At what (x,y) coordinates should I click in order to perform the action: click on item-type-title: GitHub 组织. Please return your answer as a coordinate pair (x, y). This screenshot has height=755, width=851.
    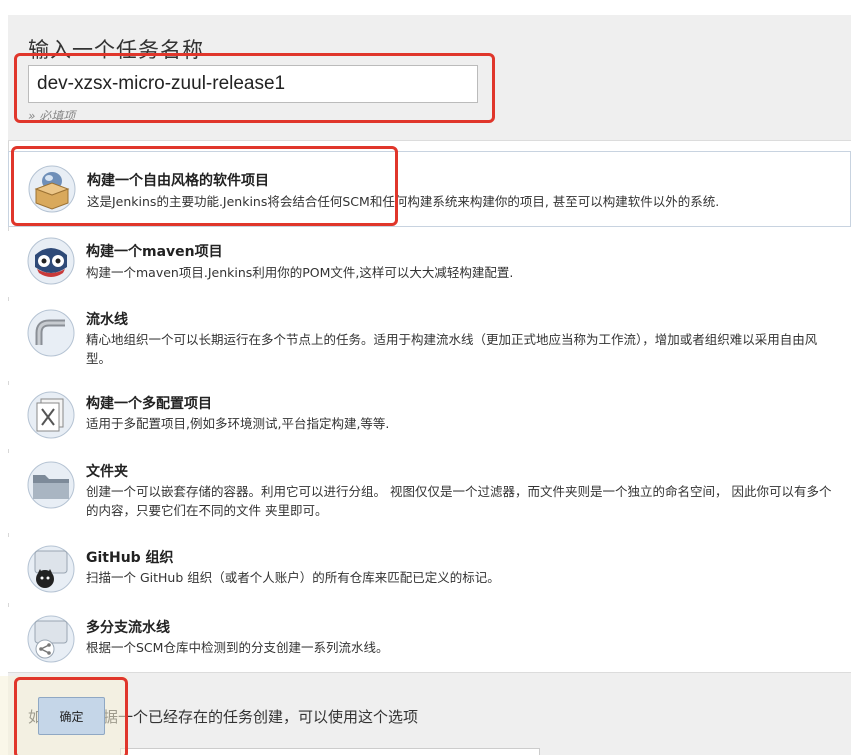
    Looking at the image, I should click on (130, 558).